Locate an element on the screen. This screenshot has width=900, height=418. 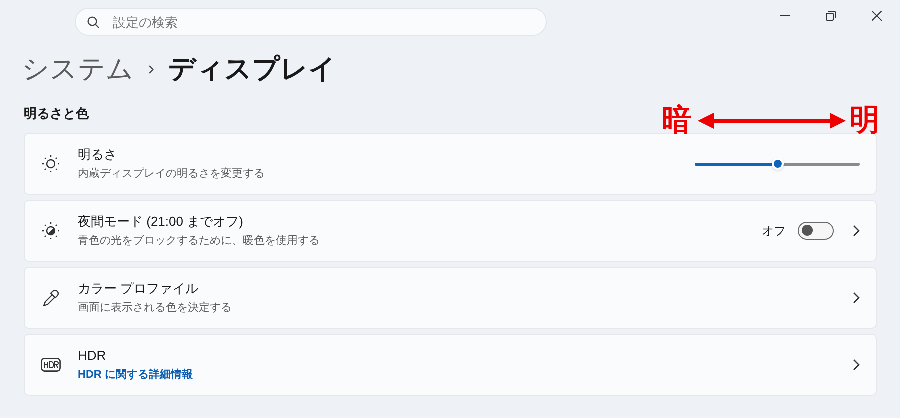
setting-title: カラー プロファイル is located at coordinates (138, 289).